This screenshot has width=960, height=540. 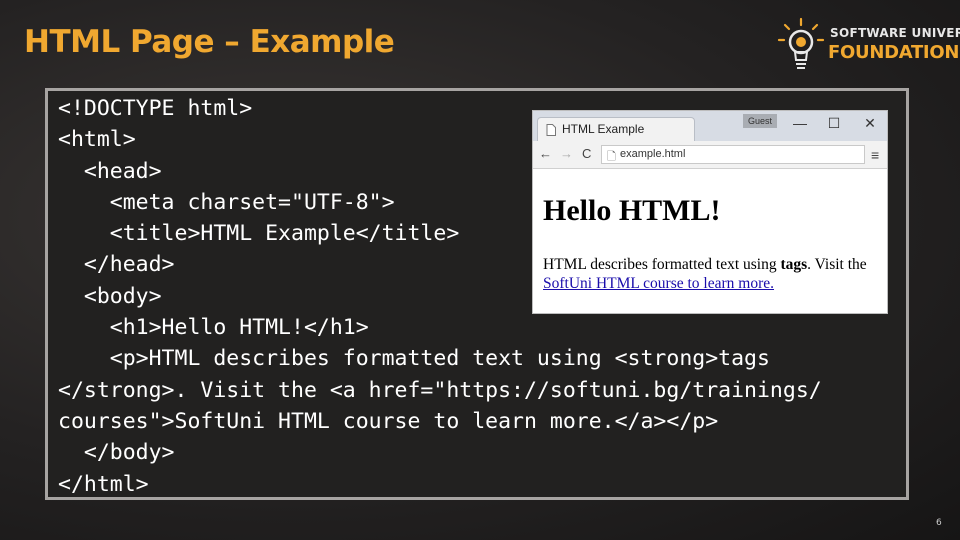 I want to click on page-icon, so click(x=551, y=130).